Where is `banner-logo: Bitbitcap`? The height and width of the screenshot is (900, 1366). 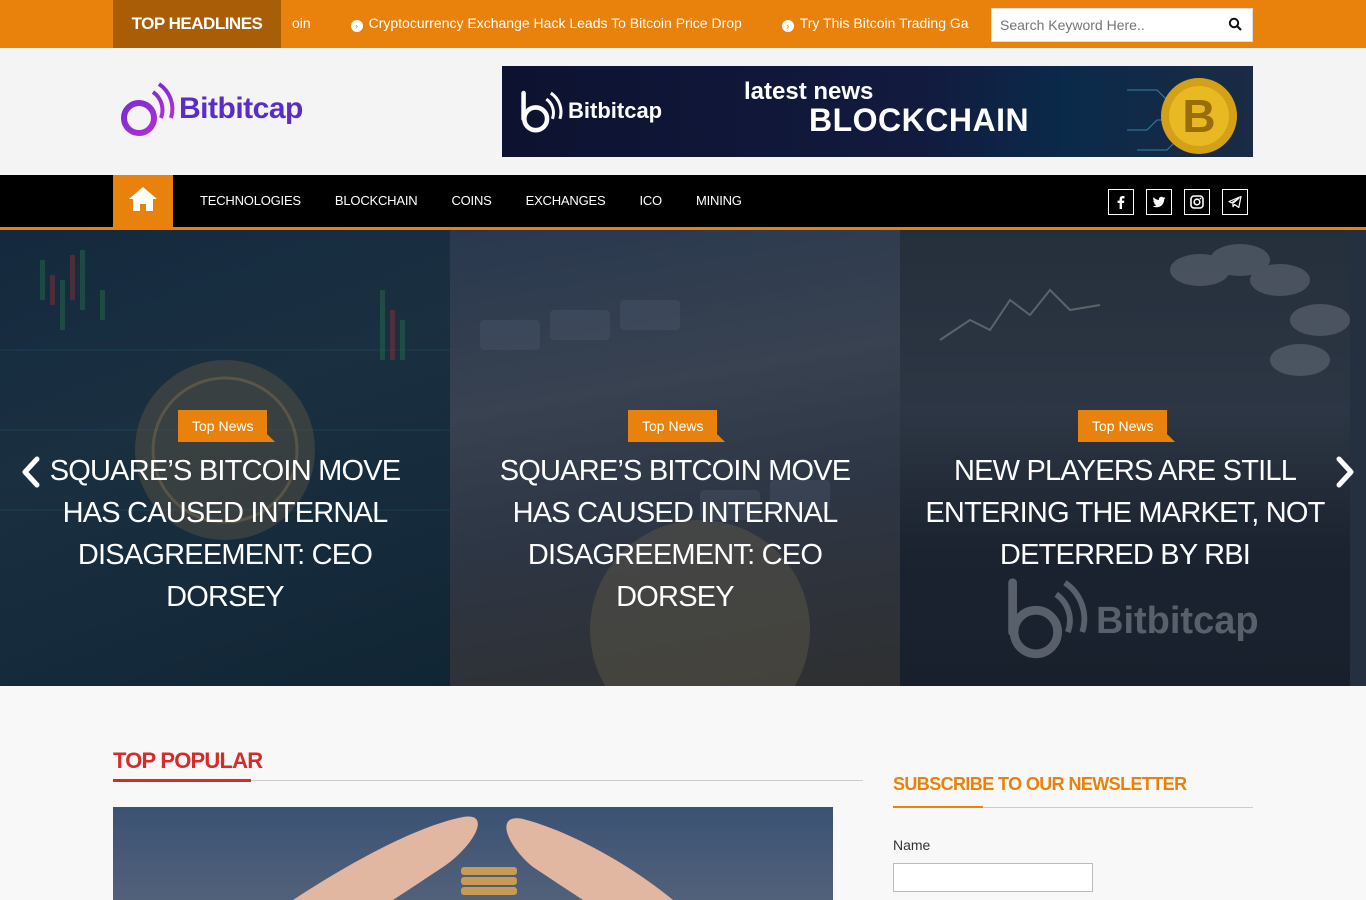 banner-logo: Bitbitcap is located at coordinates (596, 113).